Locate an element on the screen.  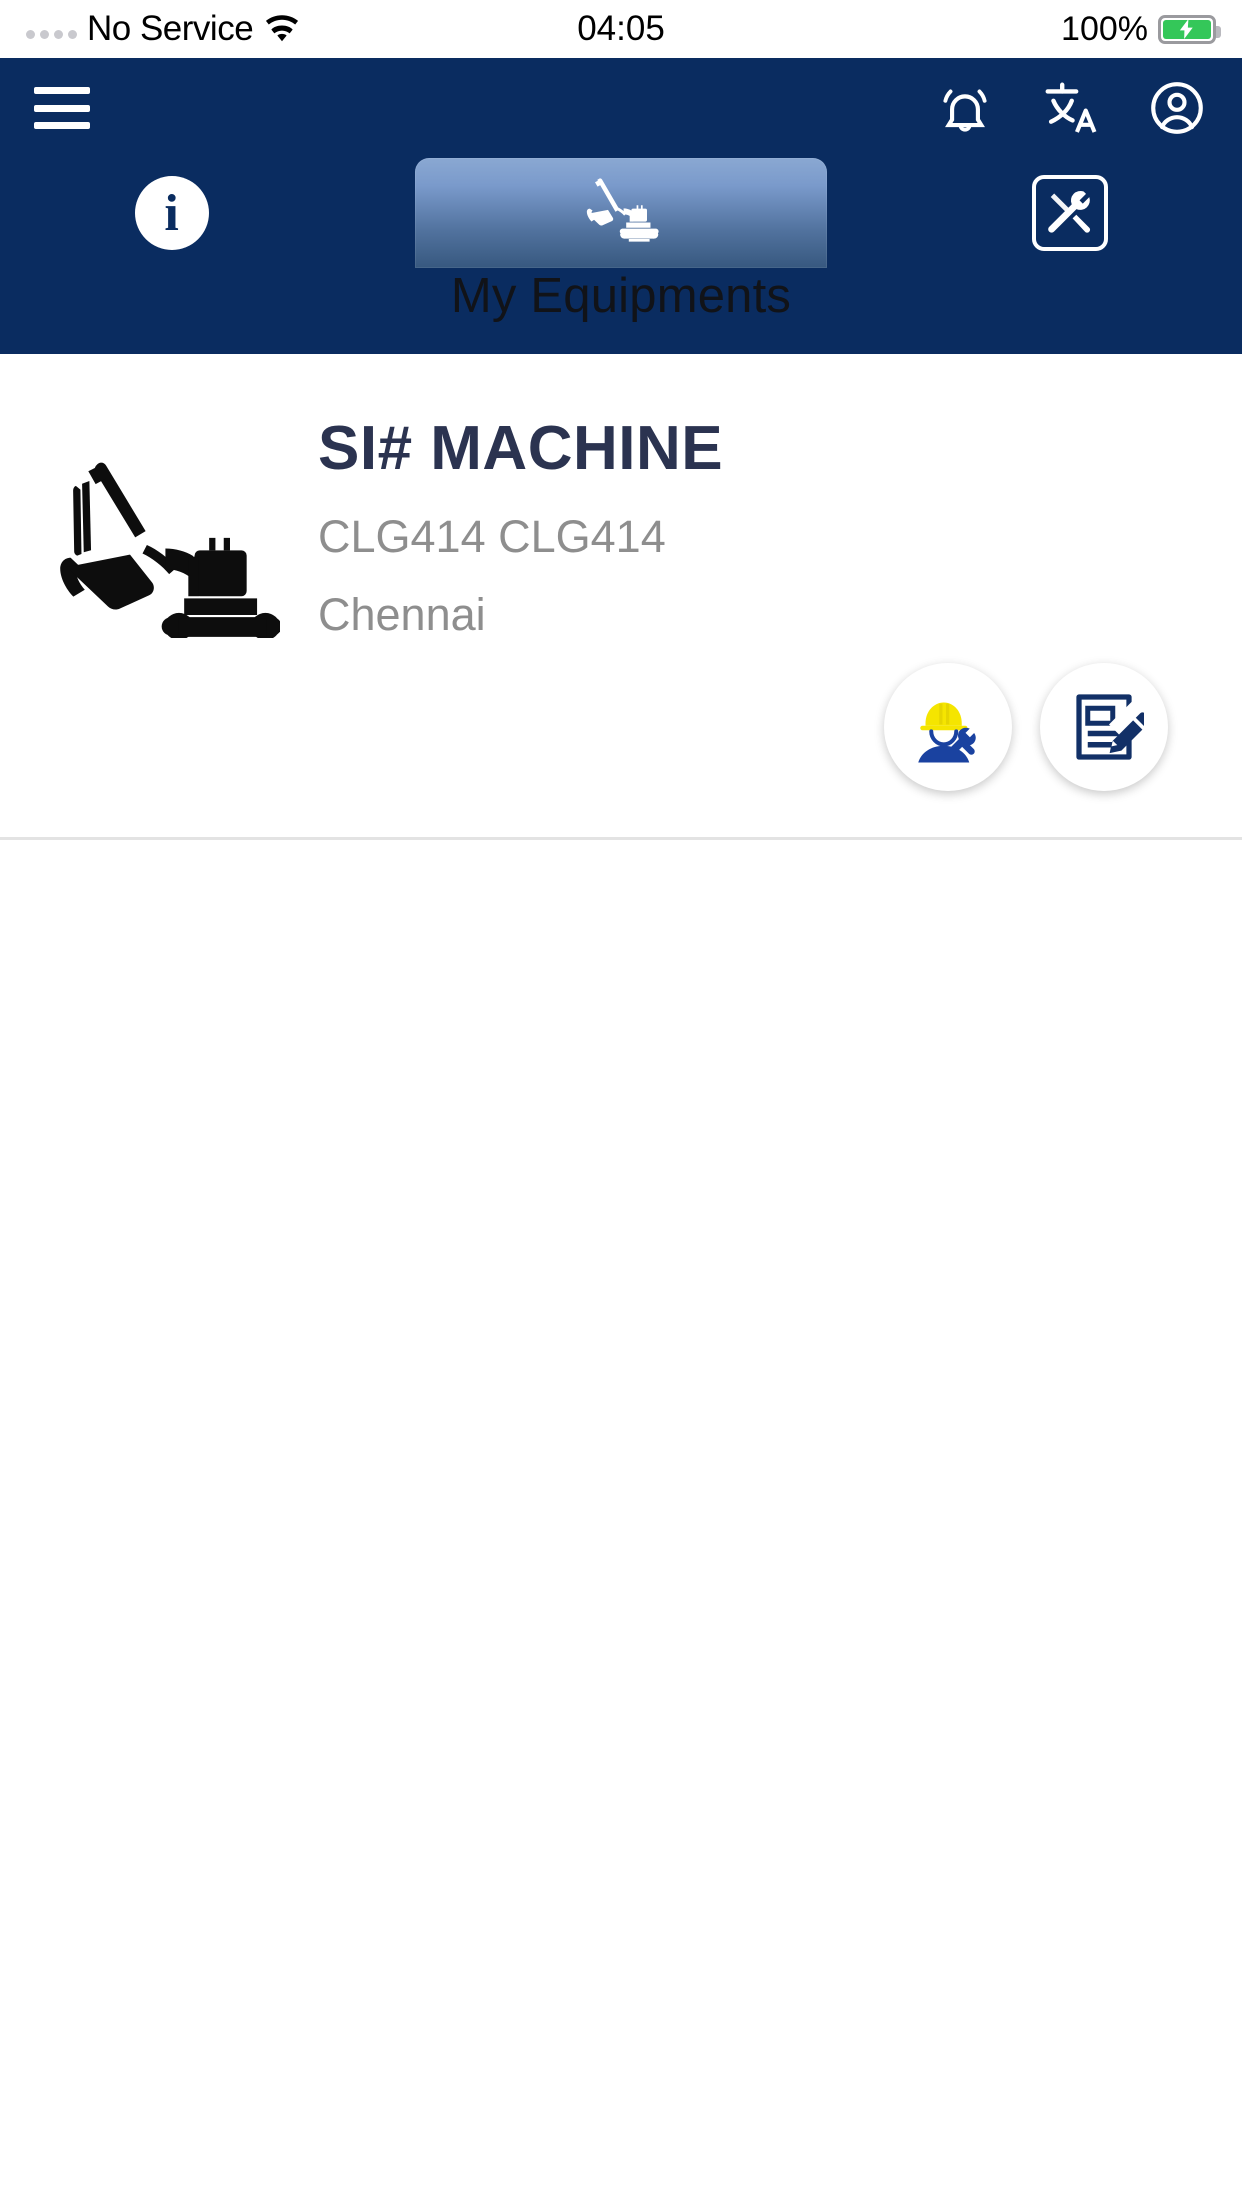
tab-info: i is located at coordinates (172, 213).